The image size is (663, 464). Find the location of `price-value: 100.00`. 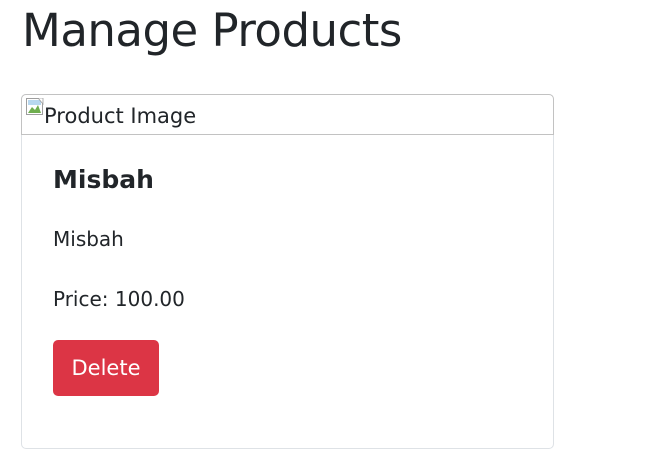

price-value: 100.00 is located at coordinates (149, 299).